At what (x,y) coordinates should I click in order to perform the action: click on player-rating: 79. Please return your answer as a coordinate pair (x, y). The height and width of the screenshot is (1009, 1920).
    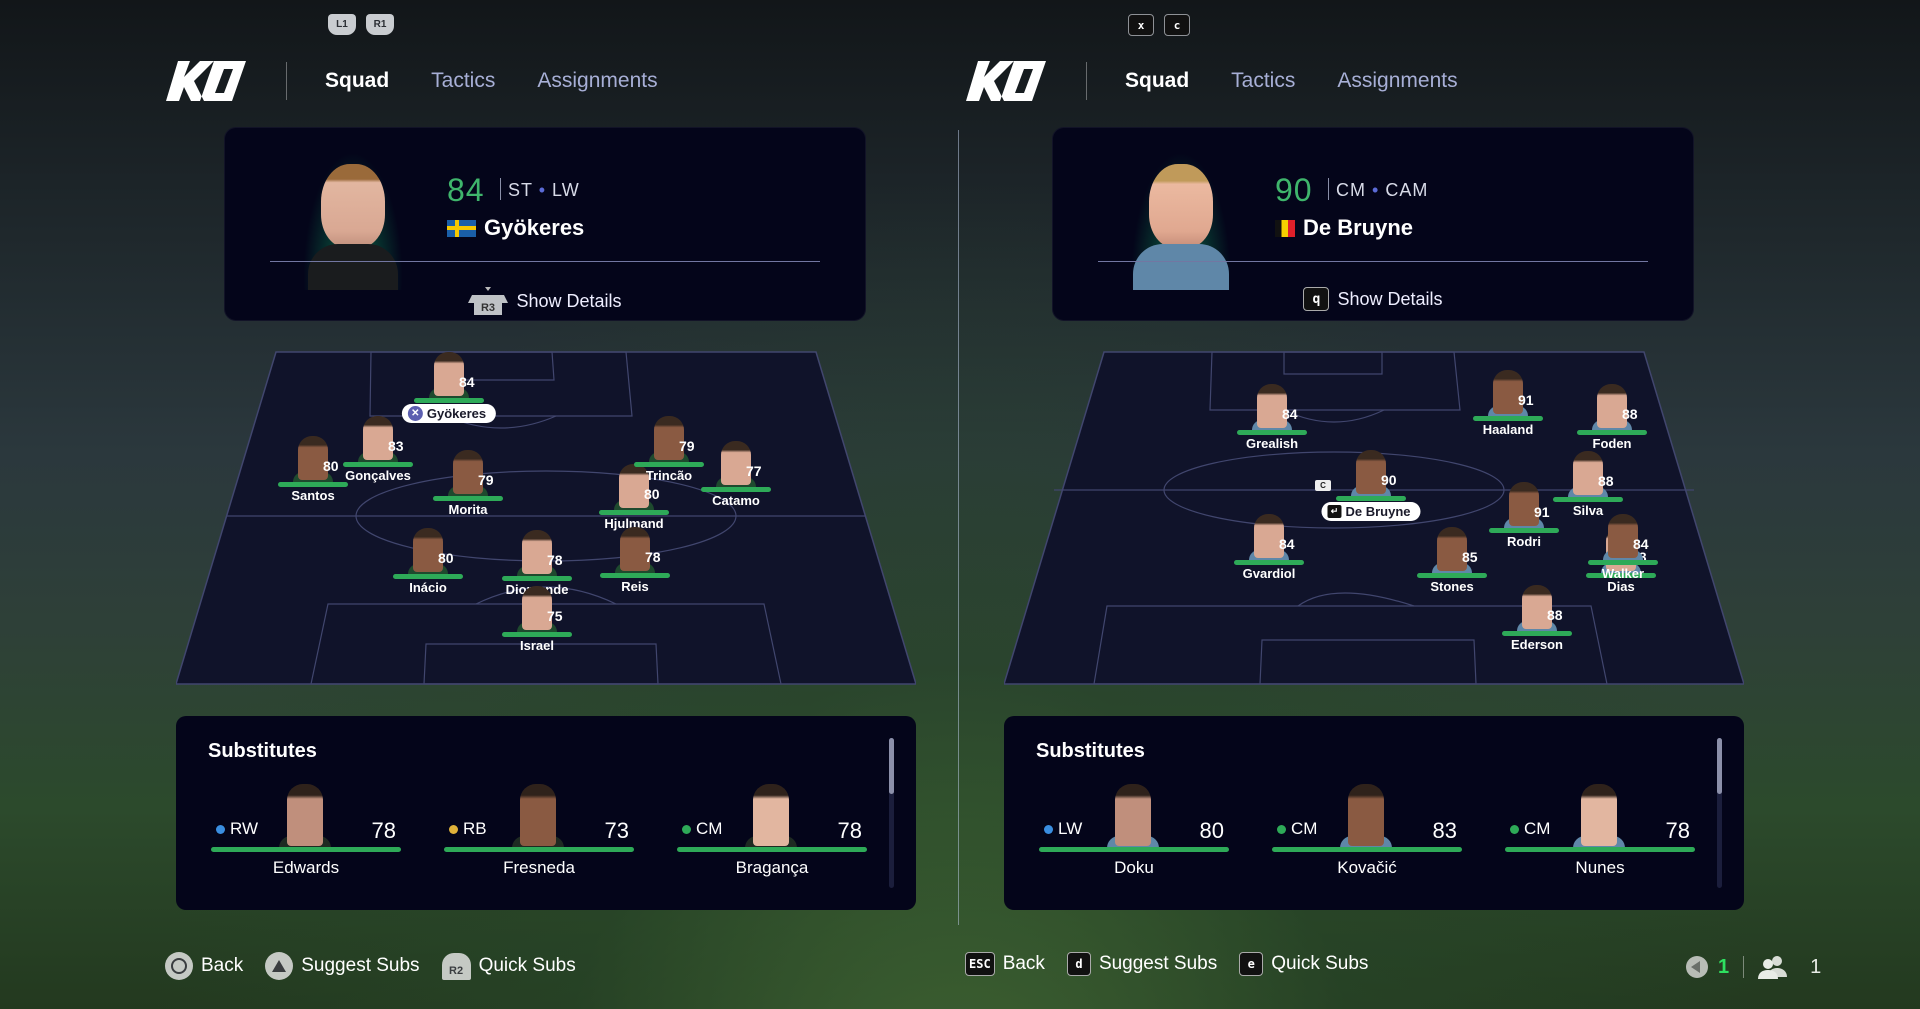
    Looking at the image, I should click on (486, 480).